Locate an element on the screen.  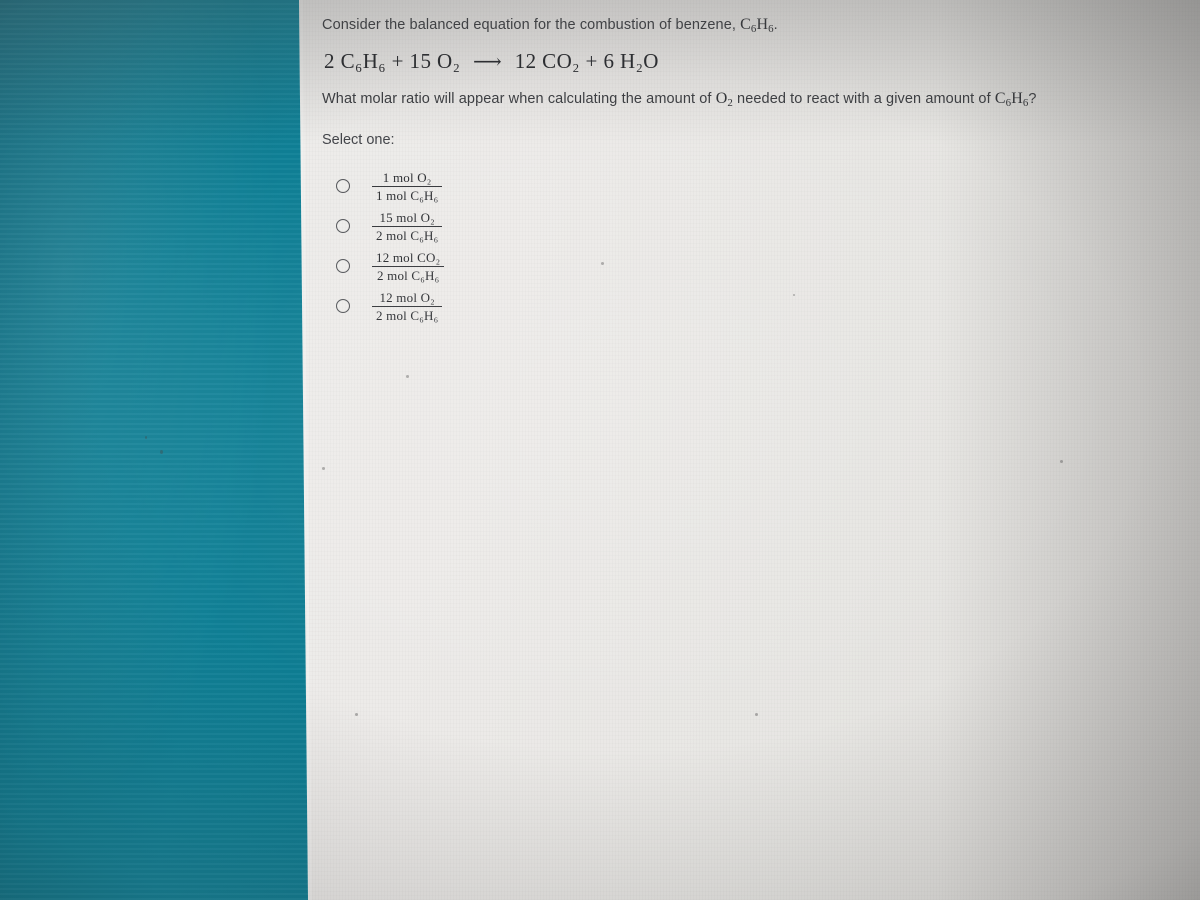
molar-ratio-fraction-b: 15 mol O₂ 2 mol C₆H₆ is located at coordinates (407, 227).